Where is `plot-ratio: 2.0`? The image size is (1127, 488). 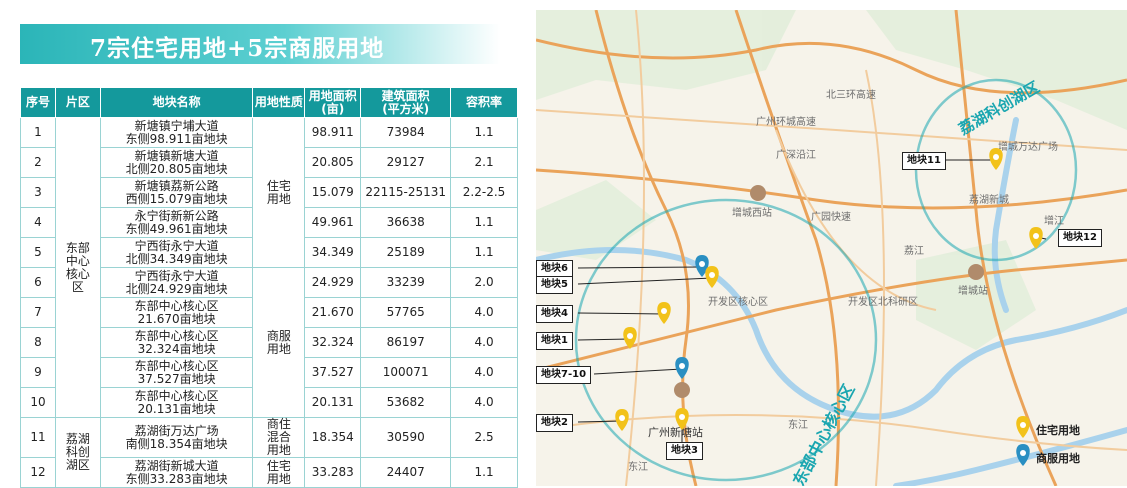
plot-ratio: 2.0 is located at coordinates (484, 282).